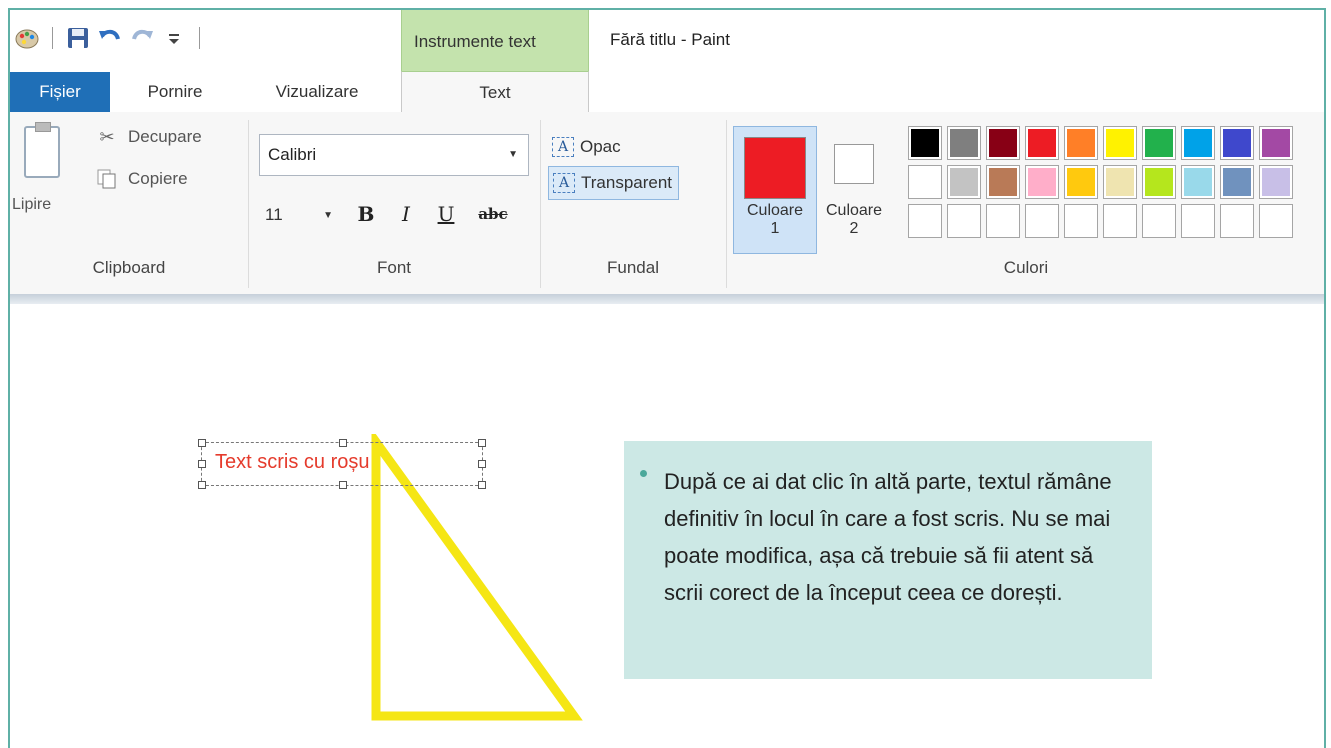 This screenshot has height=748, width=1331. I want to click on font-size-value: 11, so click(274, 214).